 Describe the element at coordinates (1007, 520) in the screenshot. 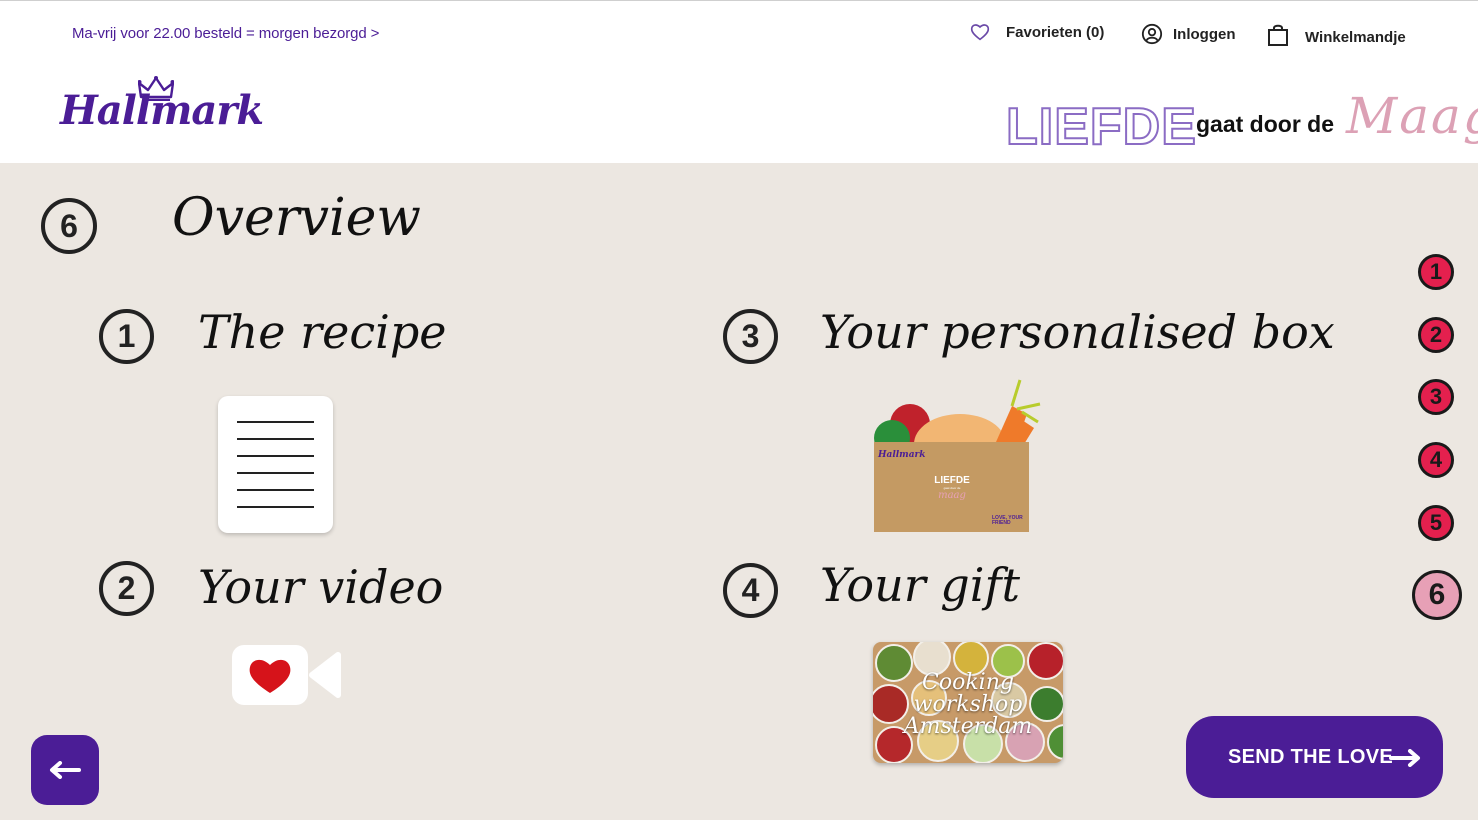

I see `box-corner-text: LOVE, YOUR FRIEND` at that location.